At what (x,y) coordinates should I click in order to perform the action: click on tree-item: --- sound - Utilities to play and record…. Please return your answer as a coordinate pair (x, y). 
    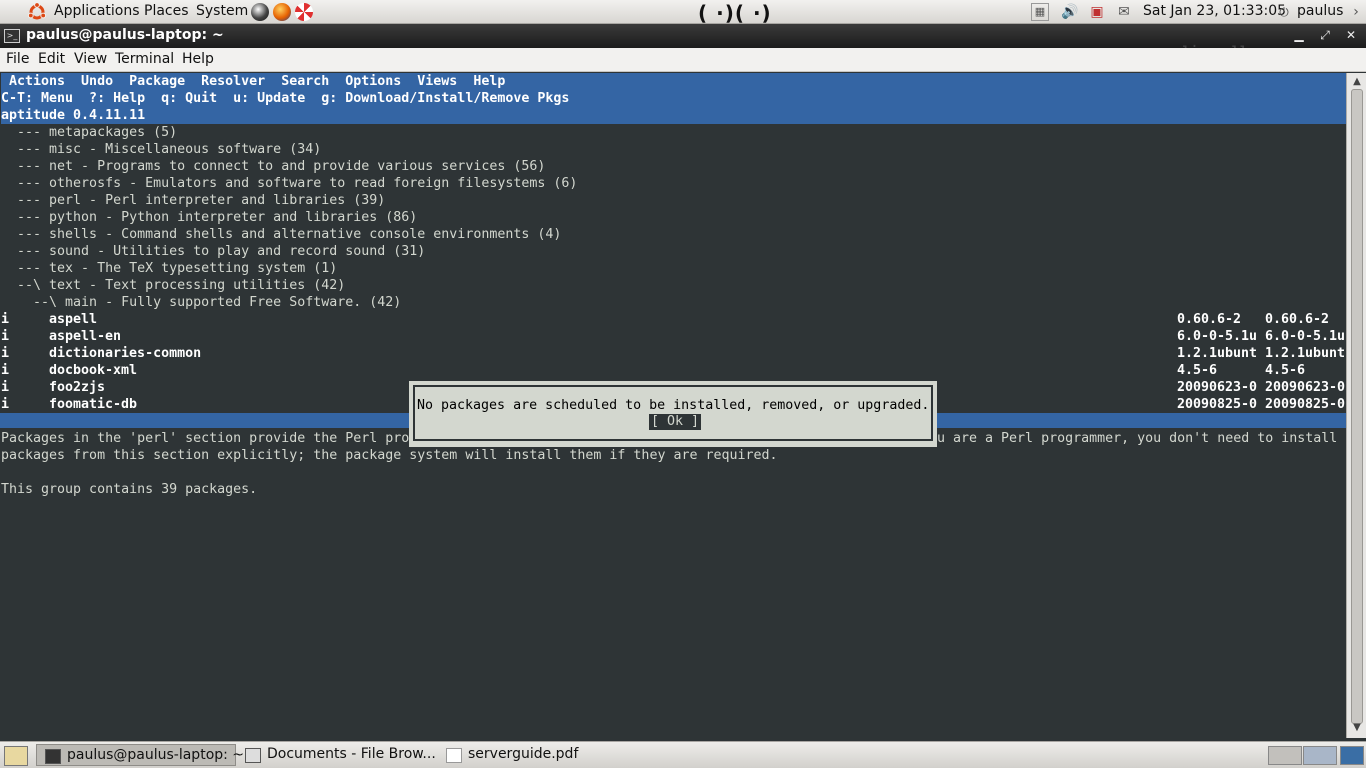
    Looking at the image, I should click on (213, 251).